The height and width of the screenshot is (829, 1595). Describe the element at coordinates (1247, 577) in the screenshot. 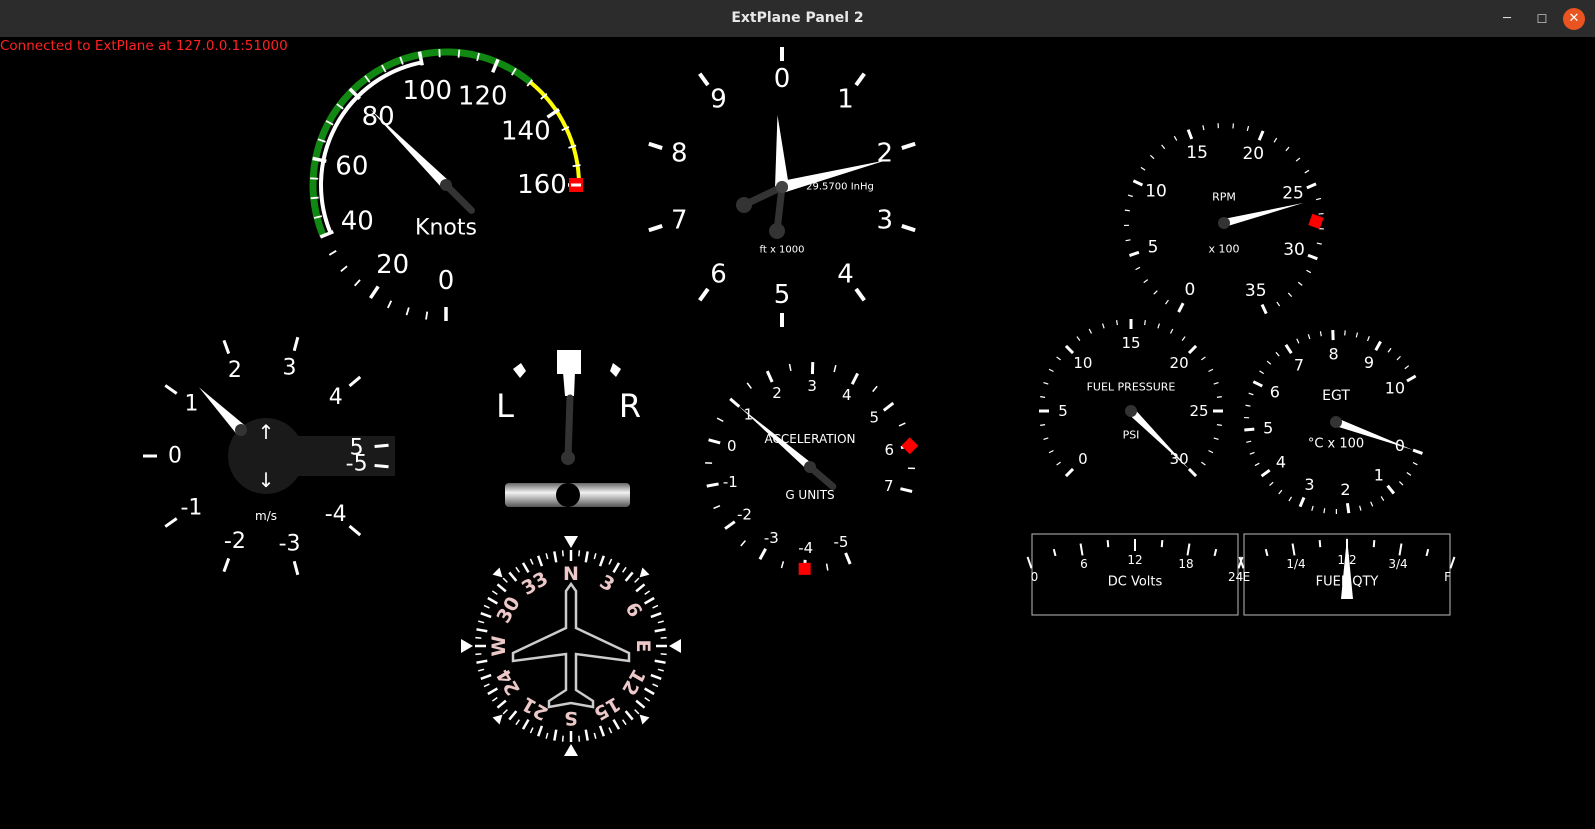

I see `scale-label: E` at that location.